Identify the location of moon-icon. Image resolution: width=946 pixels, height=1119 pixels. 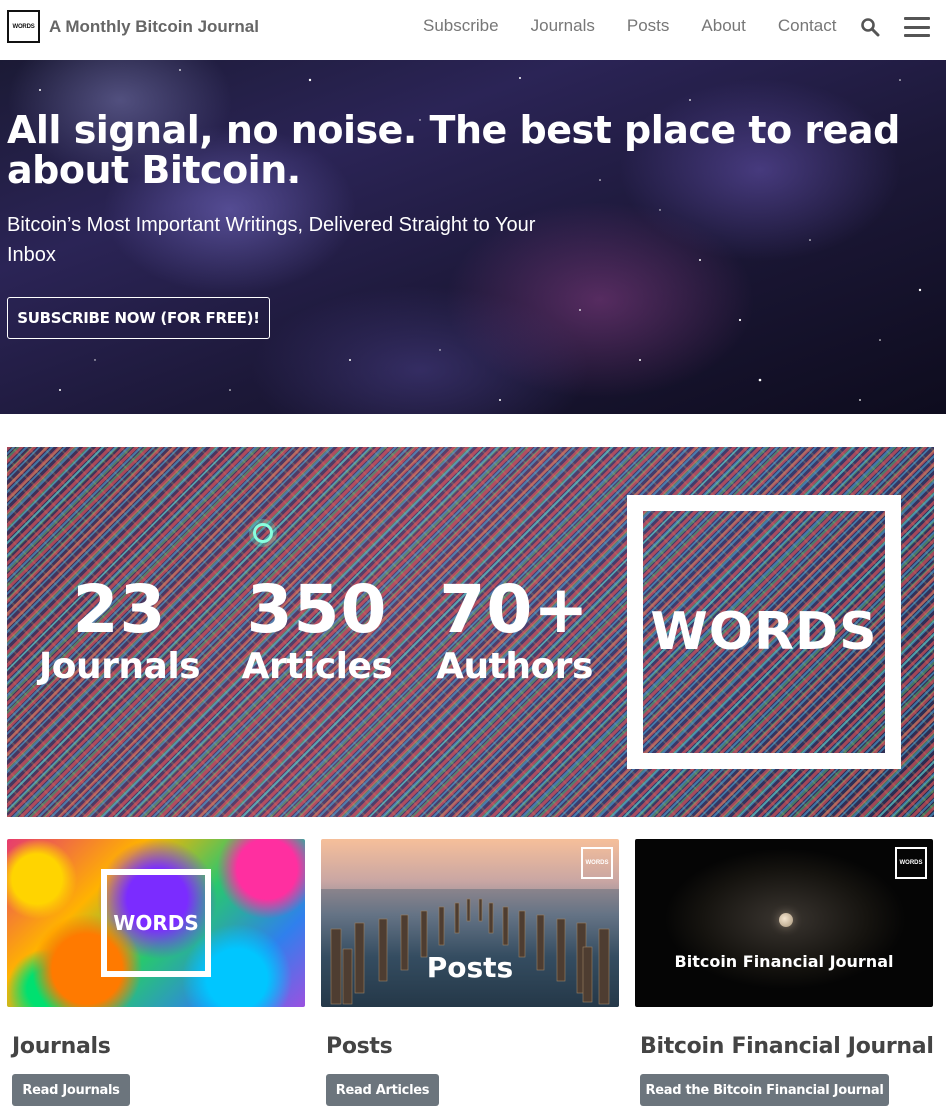
(786, 920).